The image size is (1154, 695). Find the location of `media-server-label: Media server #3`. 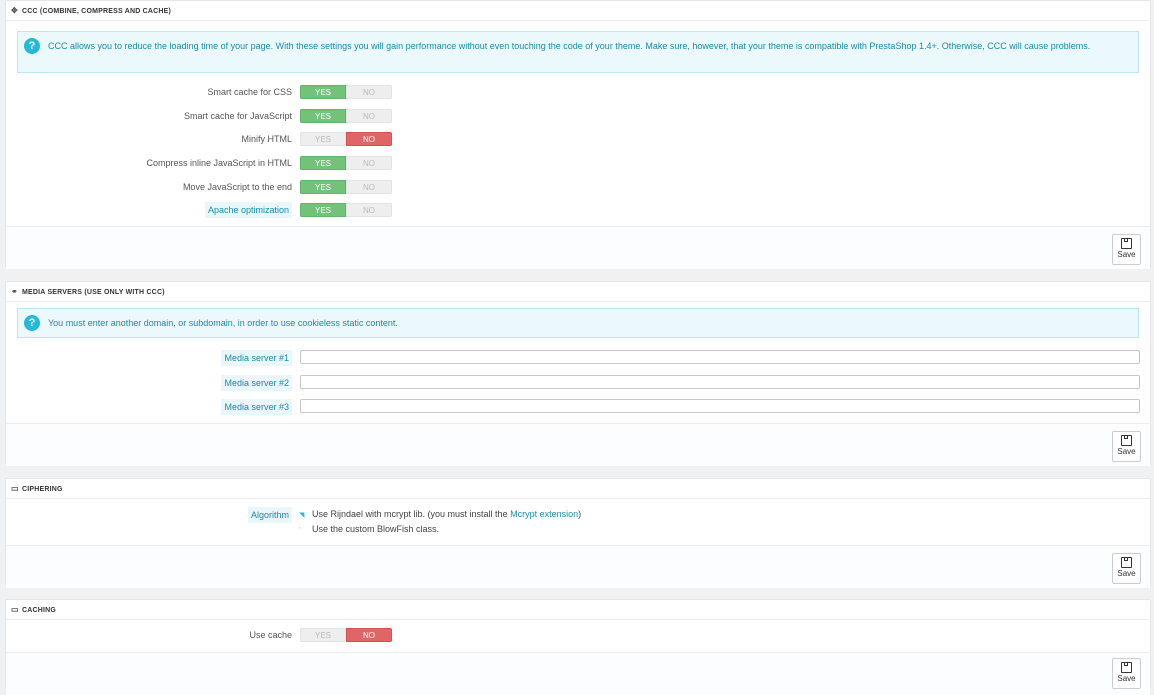

media-server-label: Media server #3 is located at coordinates (256, 407).